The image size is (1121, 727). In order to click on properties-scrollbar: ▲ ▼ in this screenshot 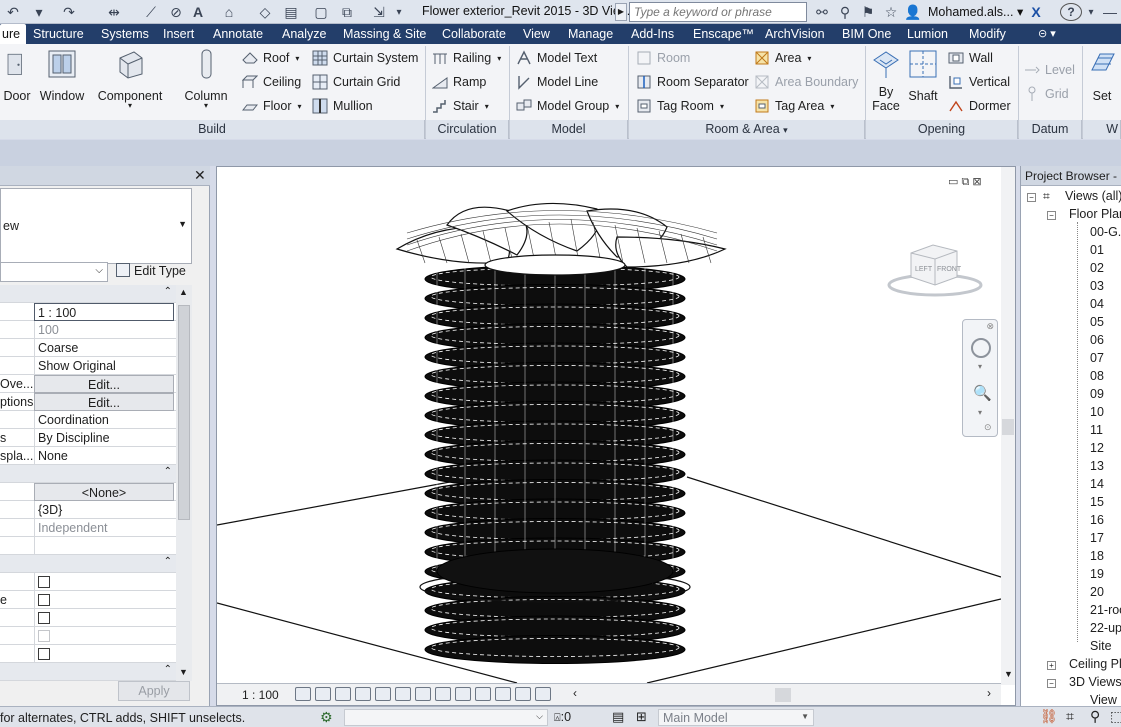, I will do `click(184, 483)`.